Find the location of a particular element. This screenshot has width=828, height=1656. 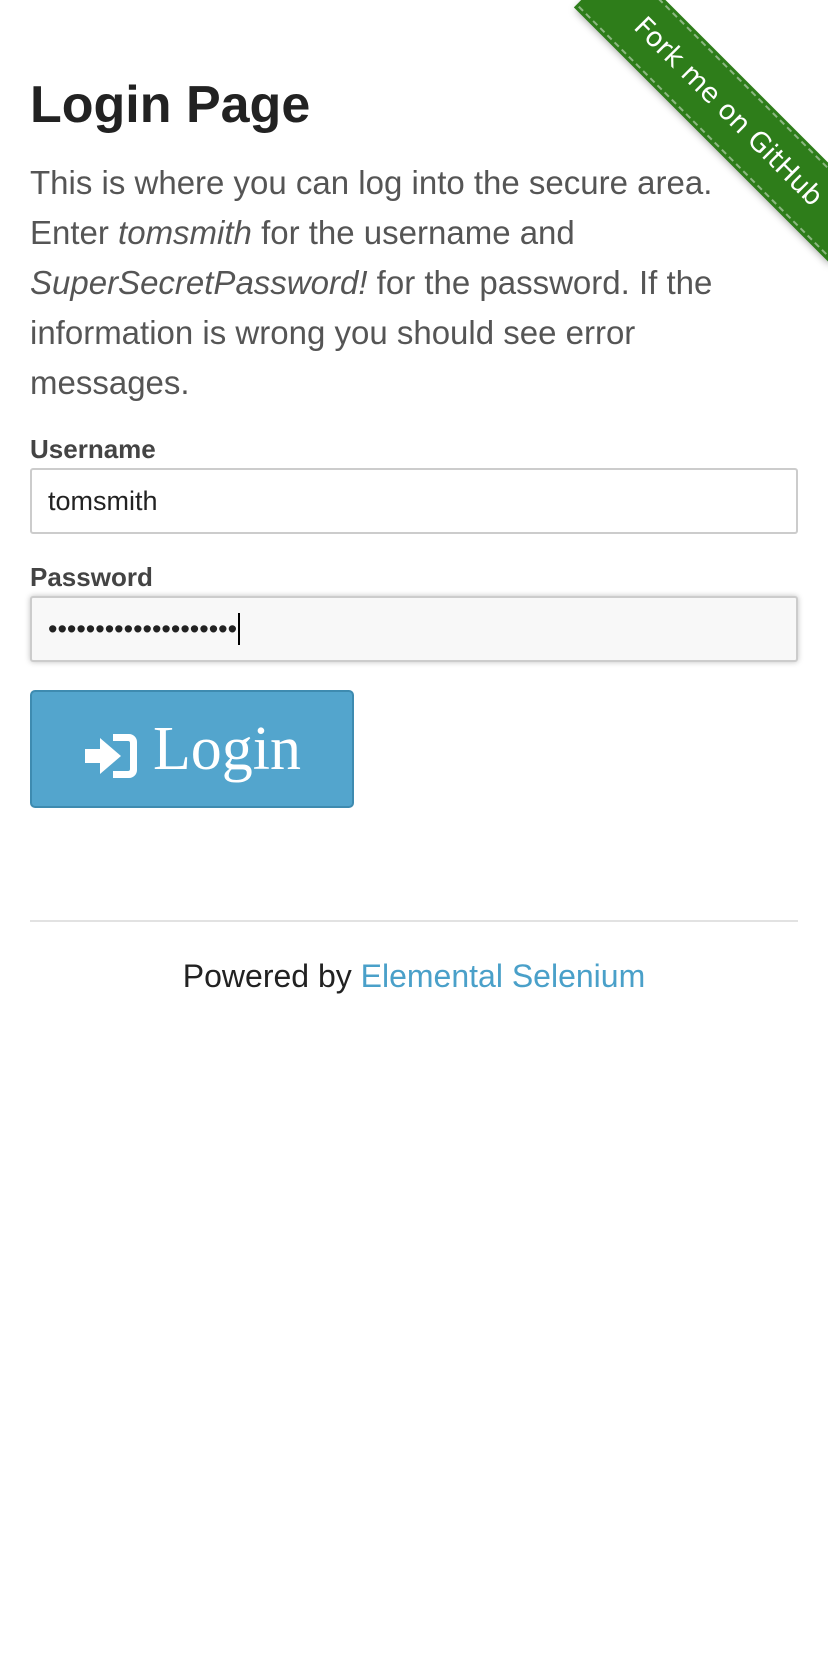

login-button-label: Login is located at coordinates (227, 748).